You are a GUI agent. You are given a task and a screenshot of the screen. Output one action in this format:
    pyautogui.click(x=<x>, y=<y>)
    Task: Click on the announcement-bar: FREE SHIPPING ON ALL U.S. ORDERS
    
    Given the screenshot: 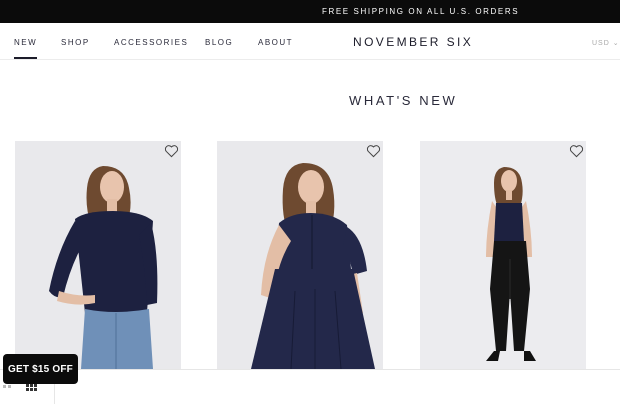 What is the action you would take?
    pyautogui.click(x=310, y=11)
    